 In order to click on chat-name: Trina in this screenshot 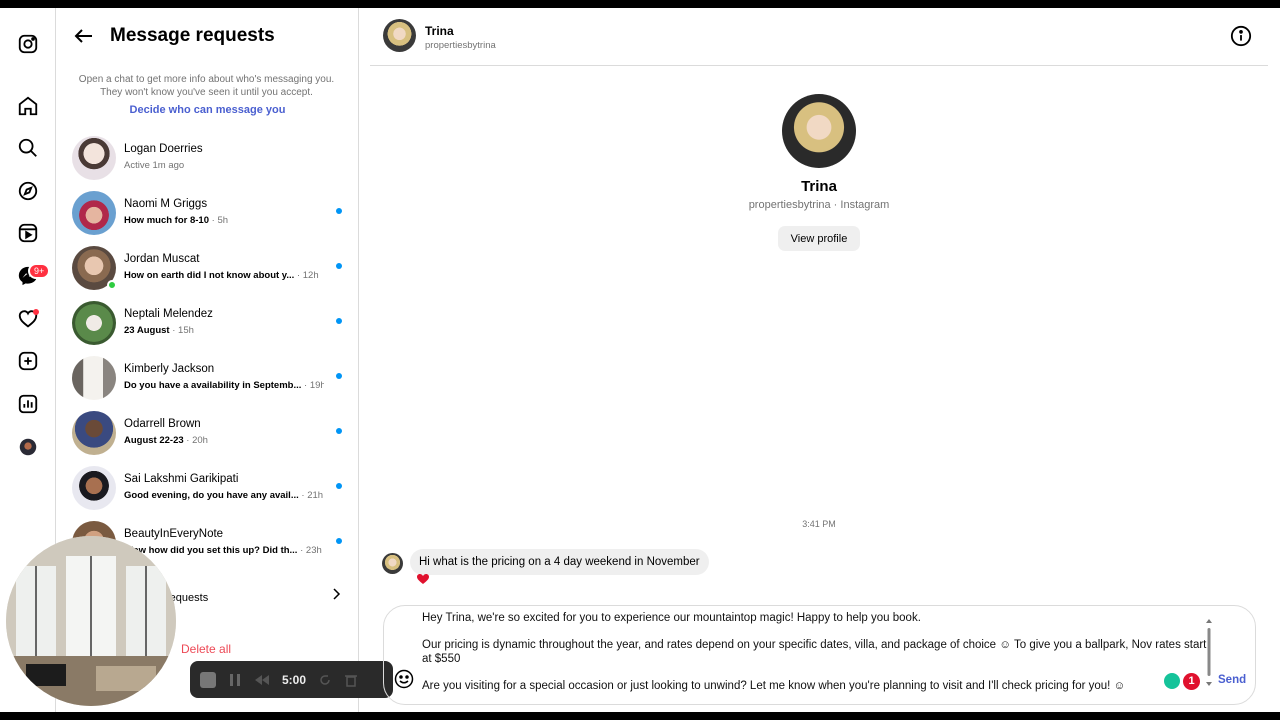, I will do `click(439, 31)`.